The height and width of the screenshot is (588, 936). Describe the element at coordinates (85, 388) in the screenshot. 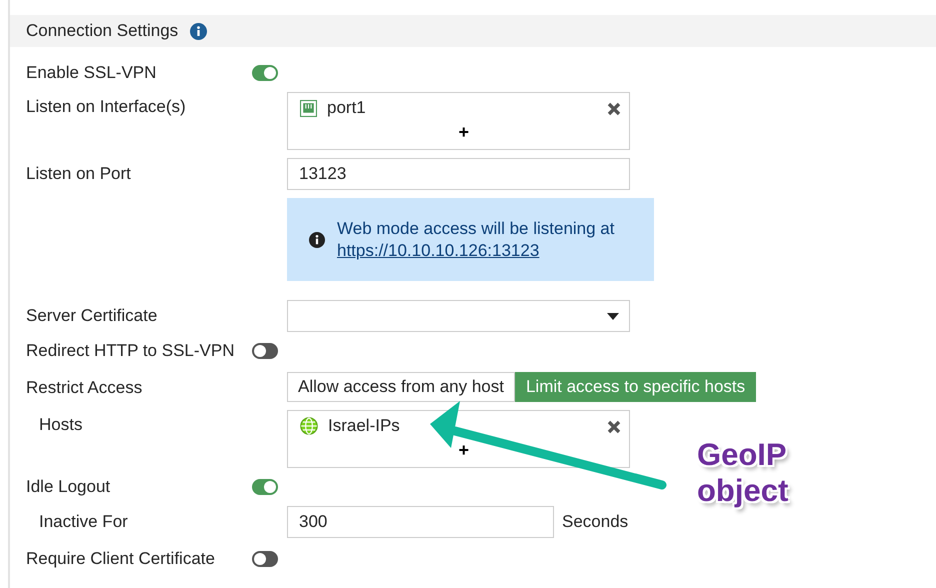

I see `field-label: Restrict Access` at that location.